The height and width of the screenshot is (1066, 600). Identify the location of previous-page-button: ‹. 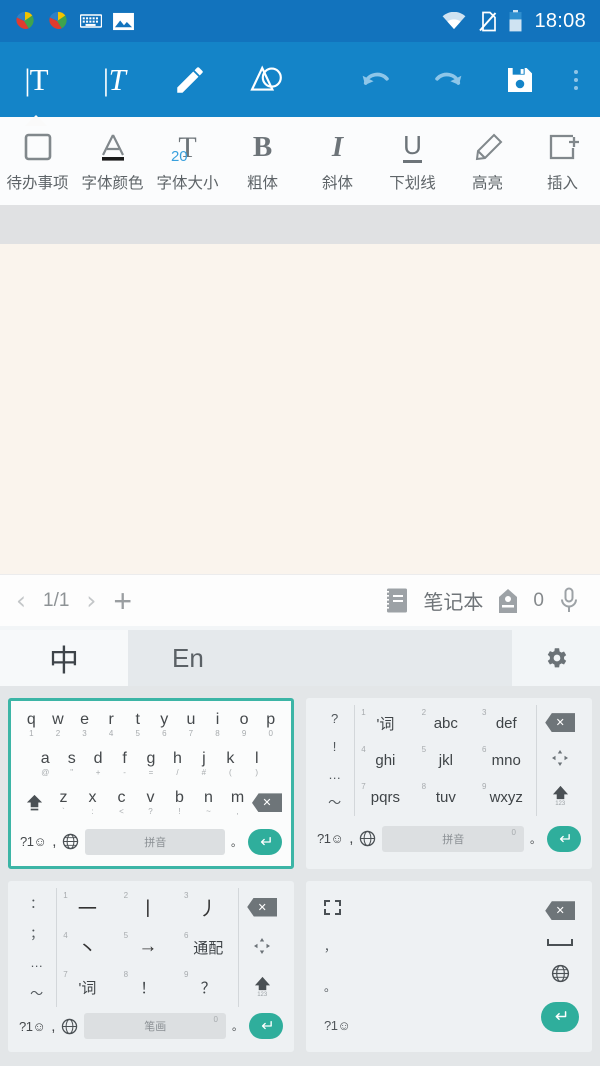
(21, 600).